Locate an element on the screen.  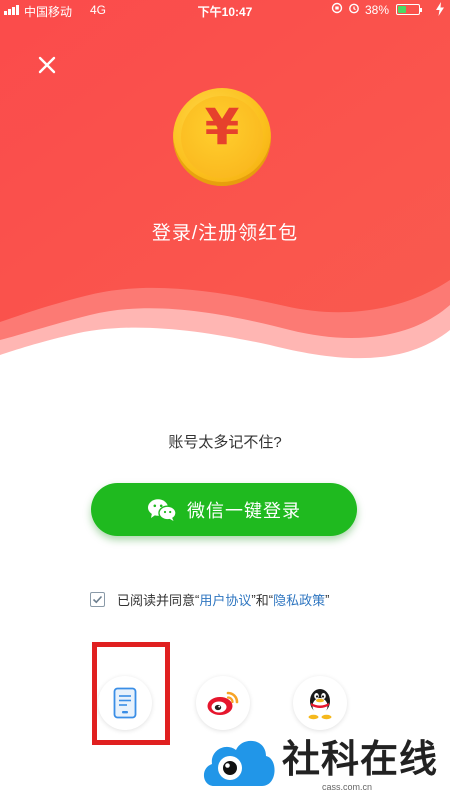
agreement-prefix: 已阅读并同意 is located at coordinates (156, 600).